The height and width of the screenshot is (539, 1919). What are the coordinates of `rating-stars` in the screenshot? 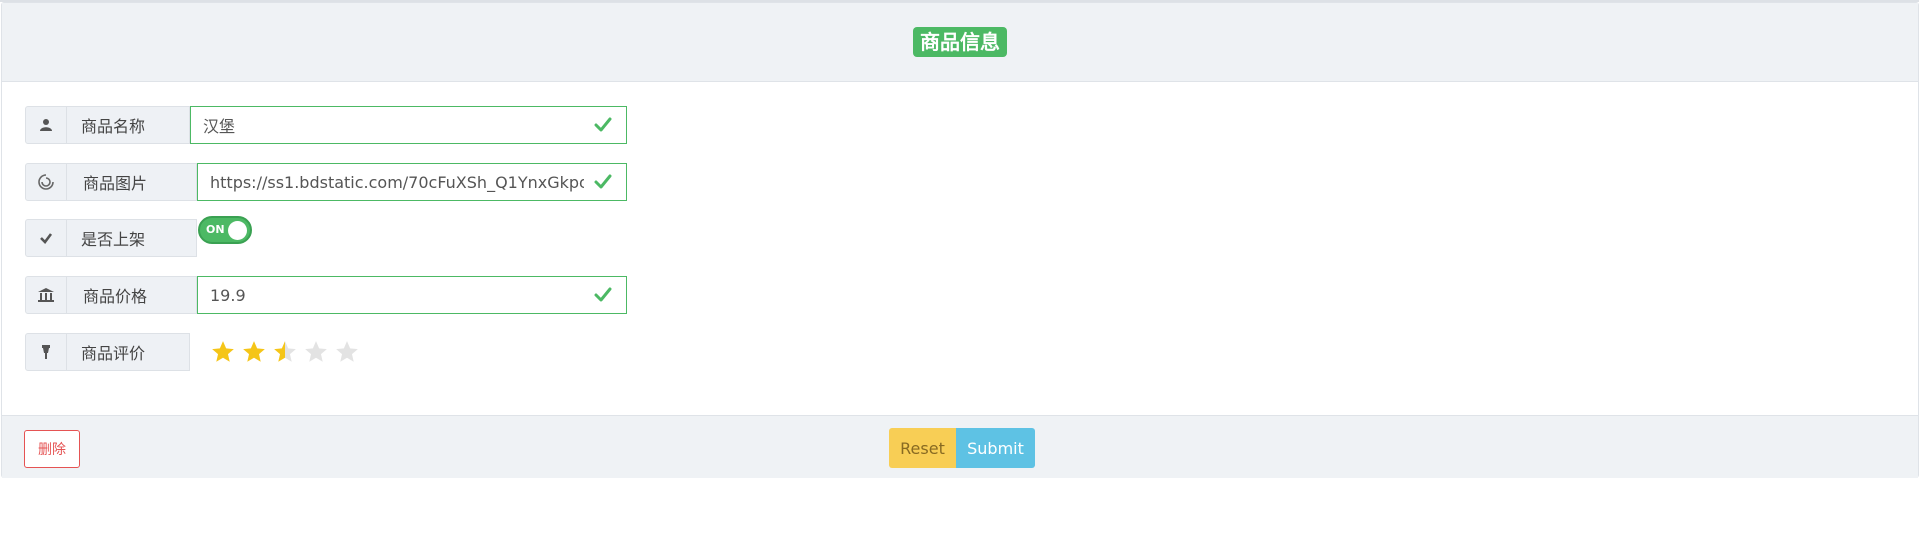 It's located at (285, 352).